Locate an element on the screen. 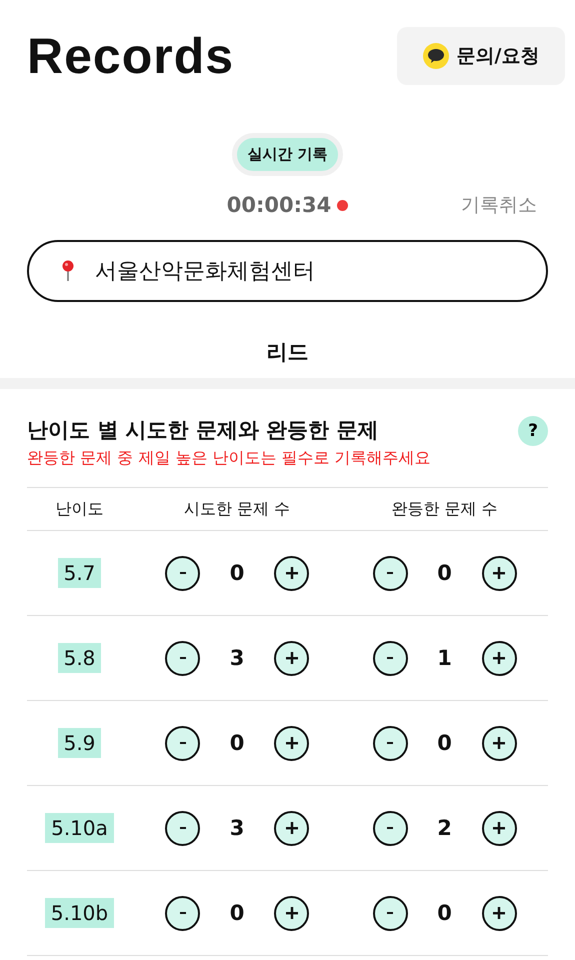 The width and height of the screenshot is (575, 960). grade-tag: 5.9 is located at coordinates (80, 743).